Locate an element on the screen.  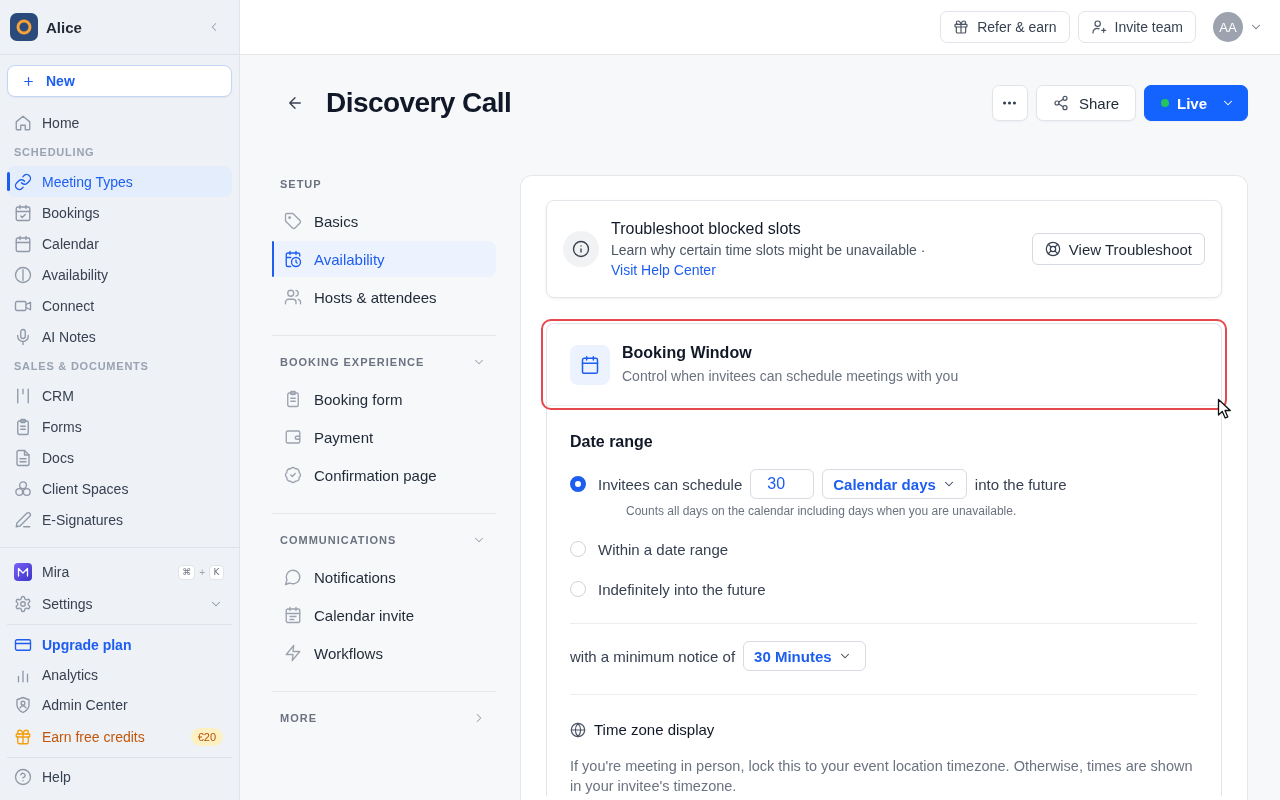
mouse-pointer-icon is located at coordinates (1224, 408).